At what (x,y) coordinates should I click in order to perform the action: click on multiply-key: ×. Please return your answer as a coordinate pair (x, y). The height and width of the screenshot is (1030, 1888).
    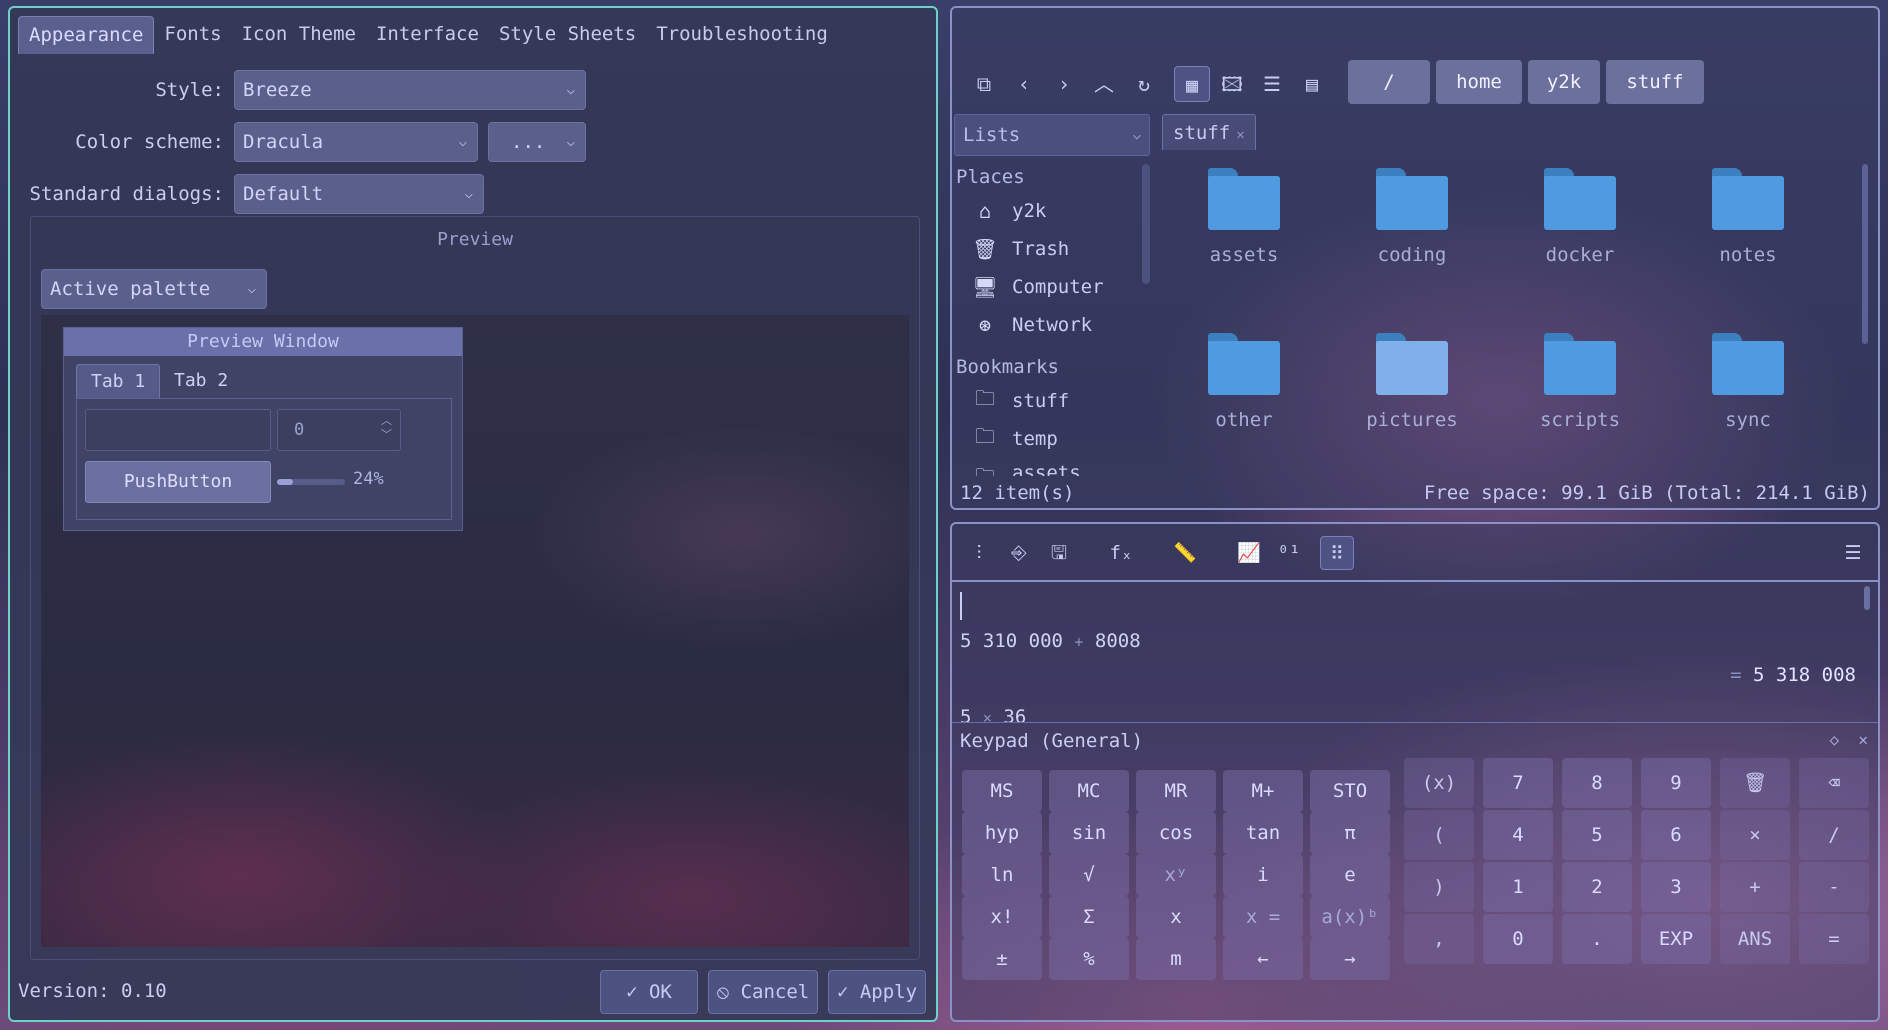
    Looking at the image, I should click on (1755, 835).